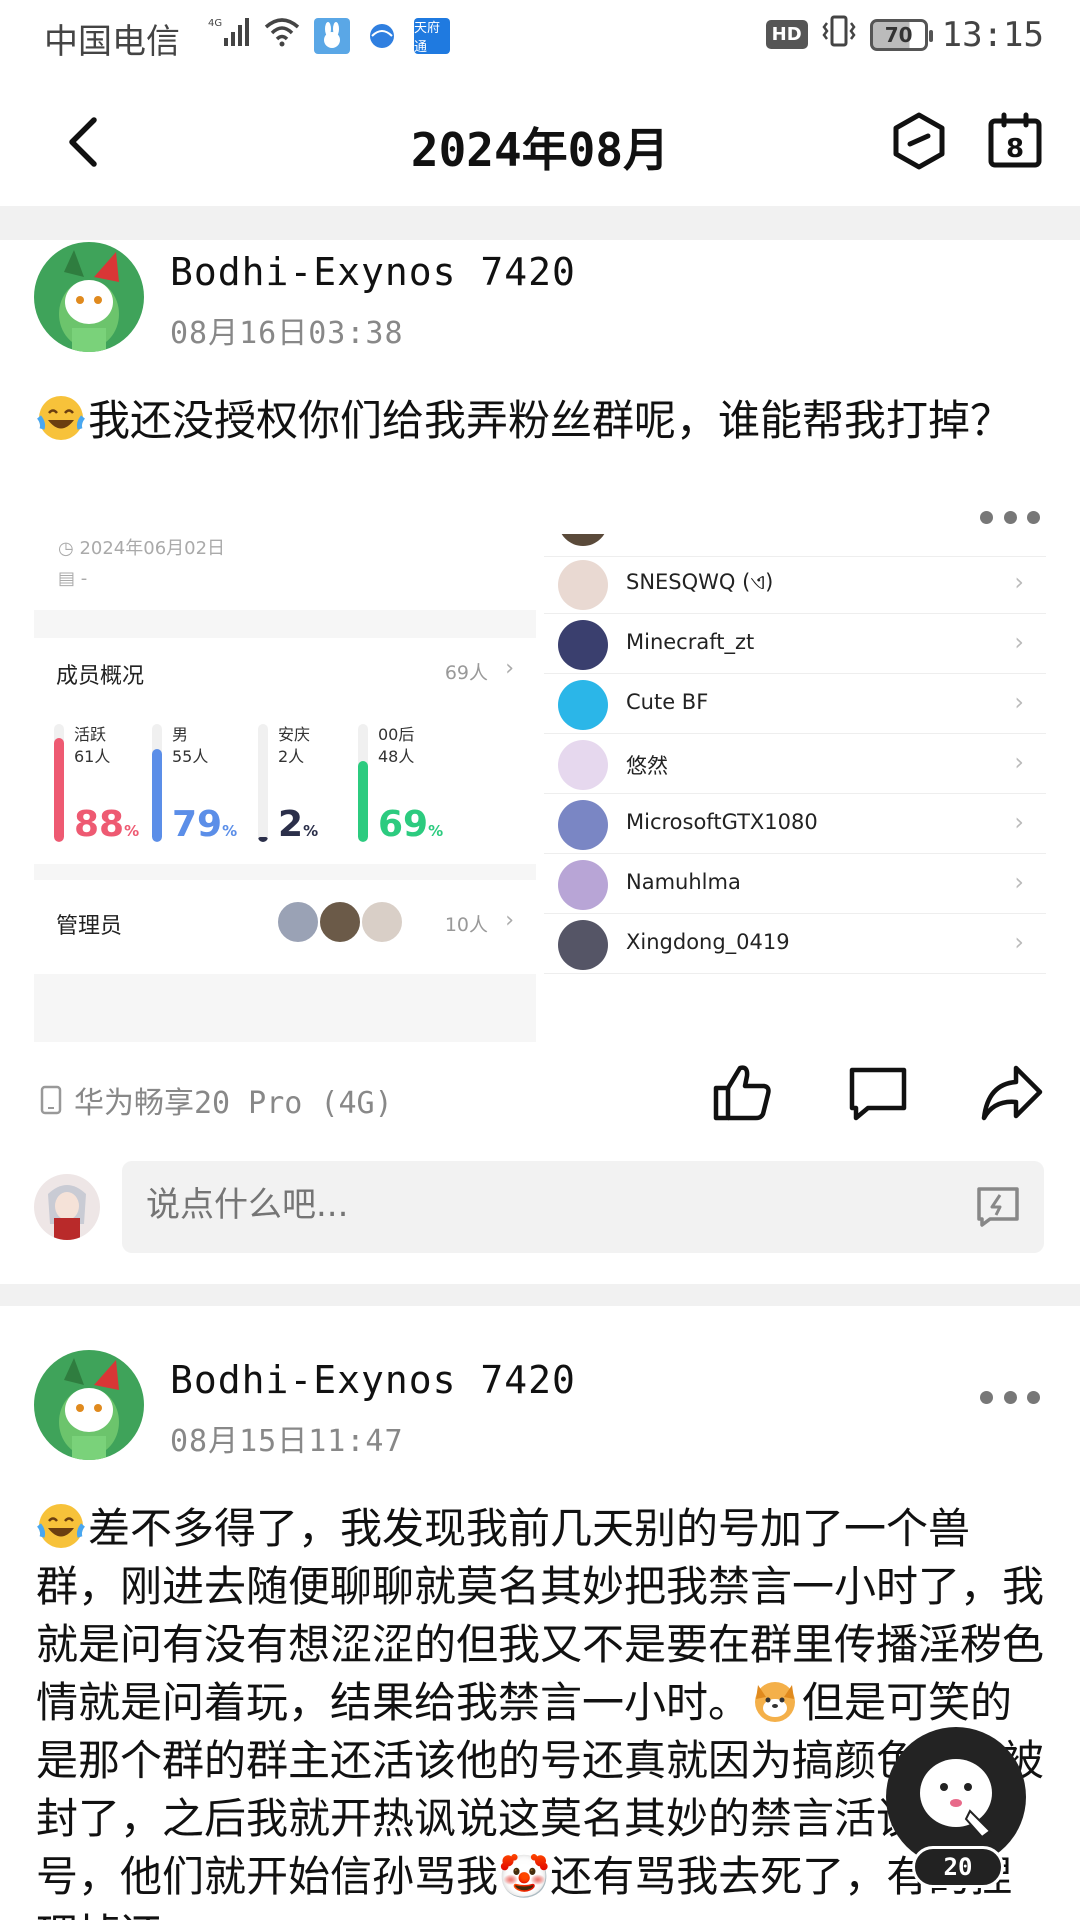 The width and height of the screenshot is (1080, 1920). Describe the element at coordinates (795, 584) in the screenshot. I see `member-row: SNESQWQ (ଏ) ›` at that location.